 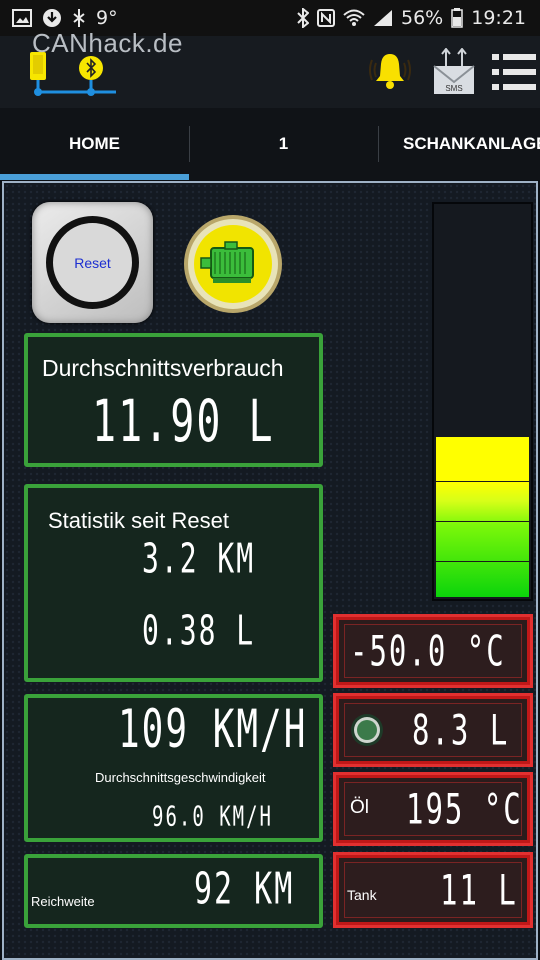 I want to click on reset-label: Reset, so click(x=92, y=262).